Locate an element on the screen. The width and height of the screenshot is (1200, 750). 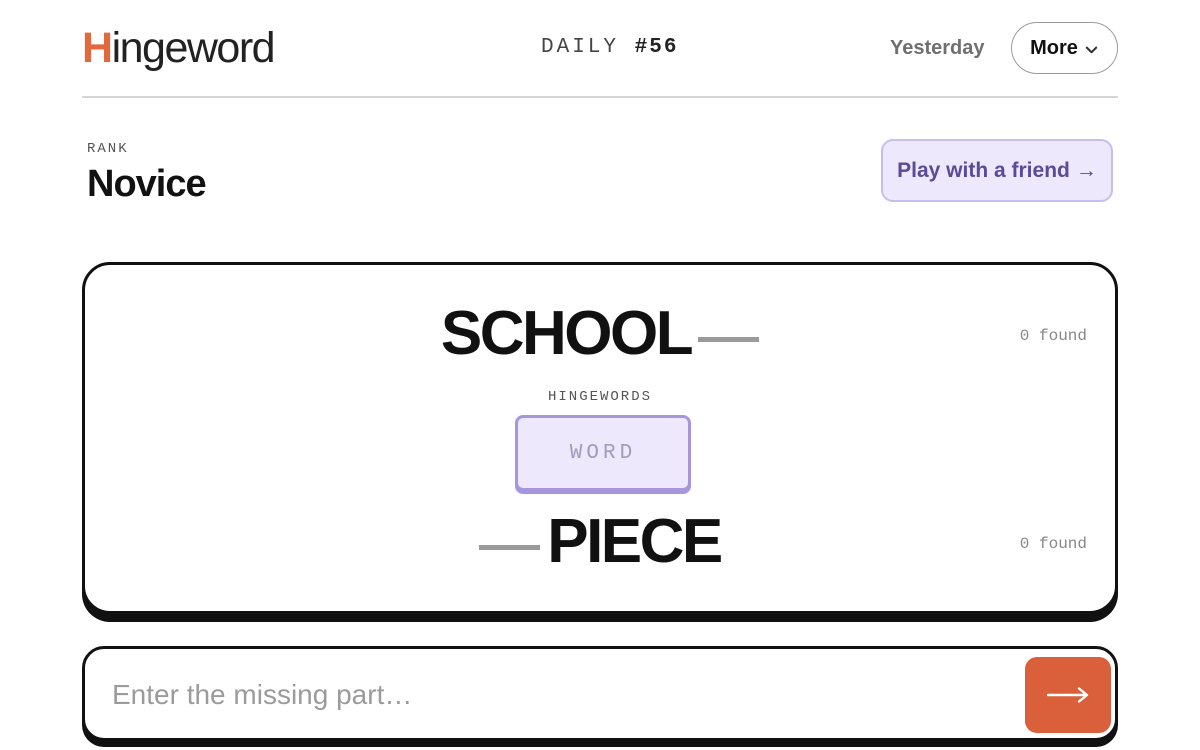
hingeword-slot: WORD is located at coordinates (603, 453).